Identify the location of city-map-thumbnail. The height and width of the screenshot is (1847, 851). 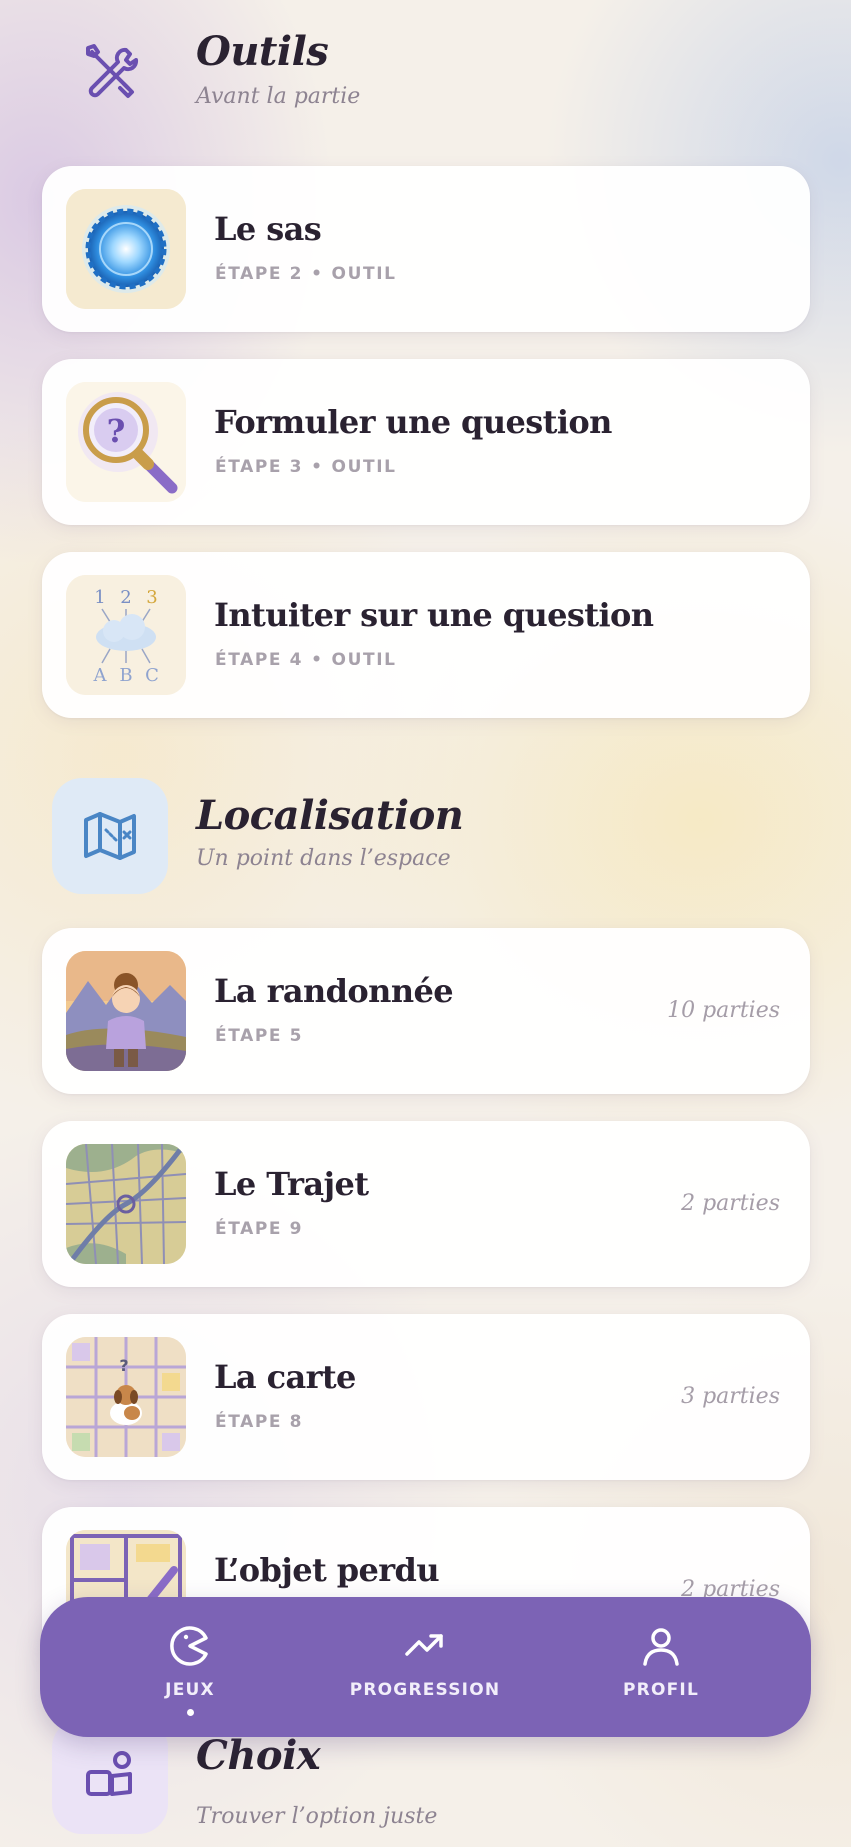
(126, 1204).